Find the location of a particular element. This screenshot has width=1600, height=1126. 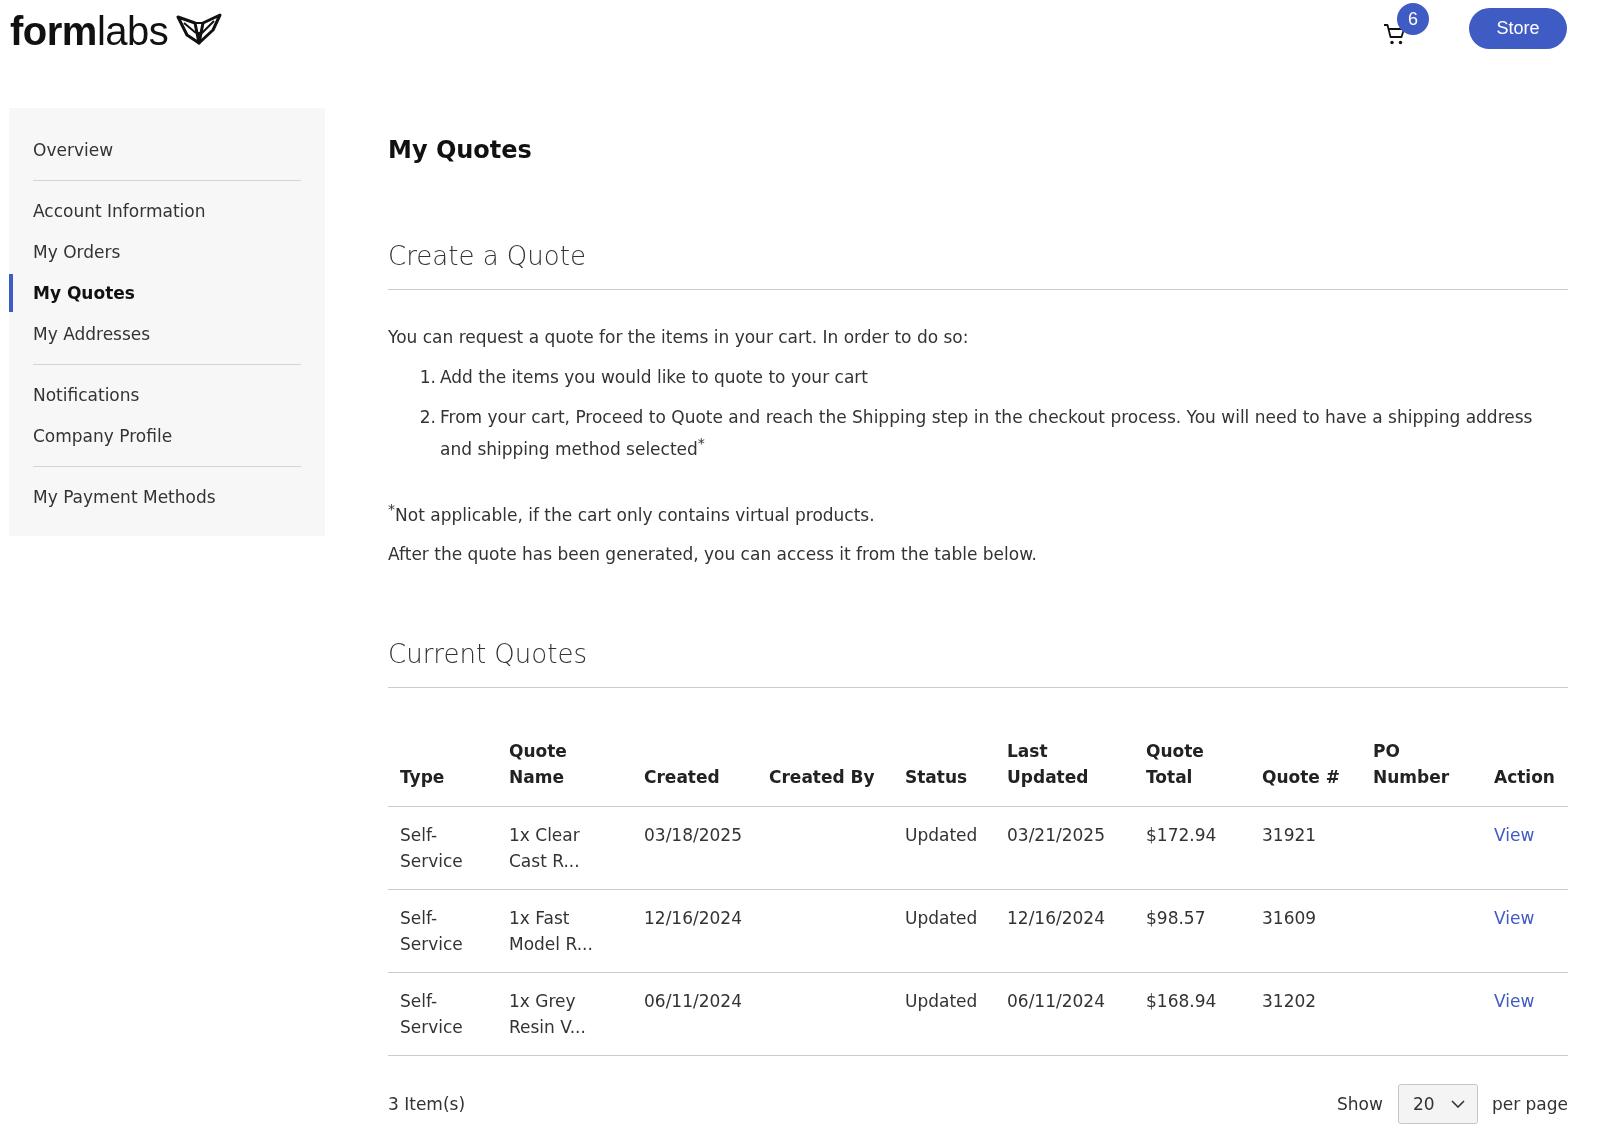

column-header: Action is located at coordinates (1525, 772).